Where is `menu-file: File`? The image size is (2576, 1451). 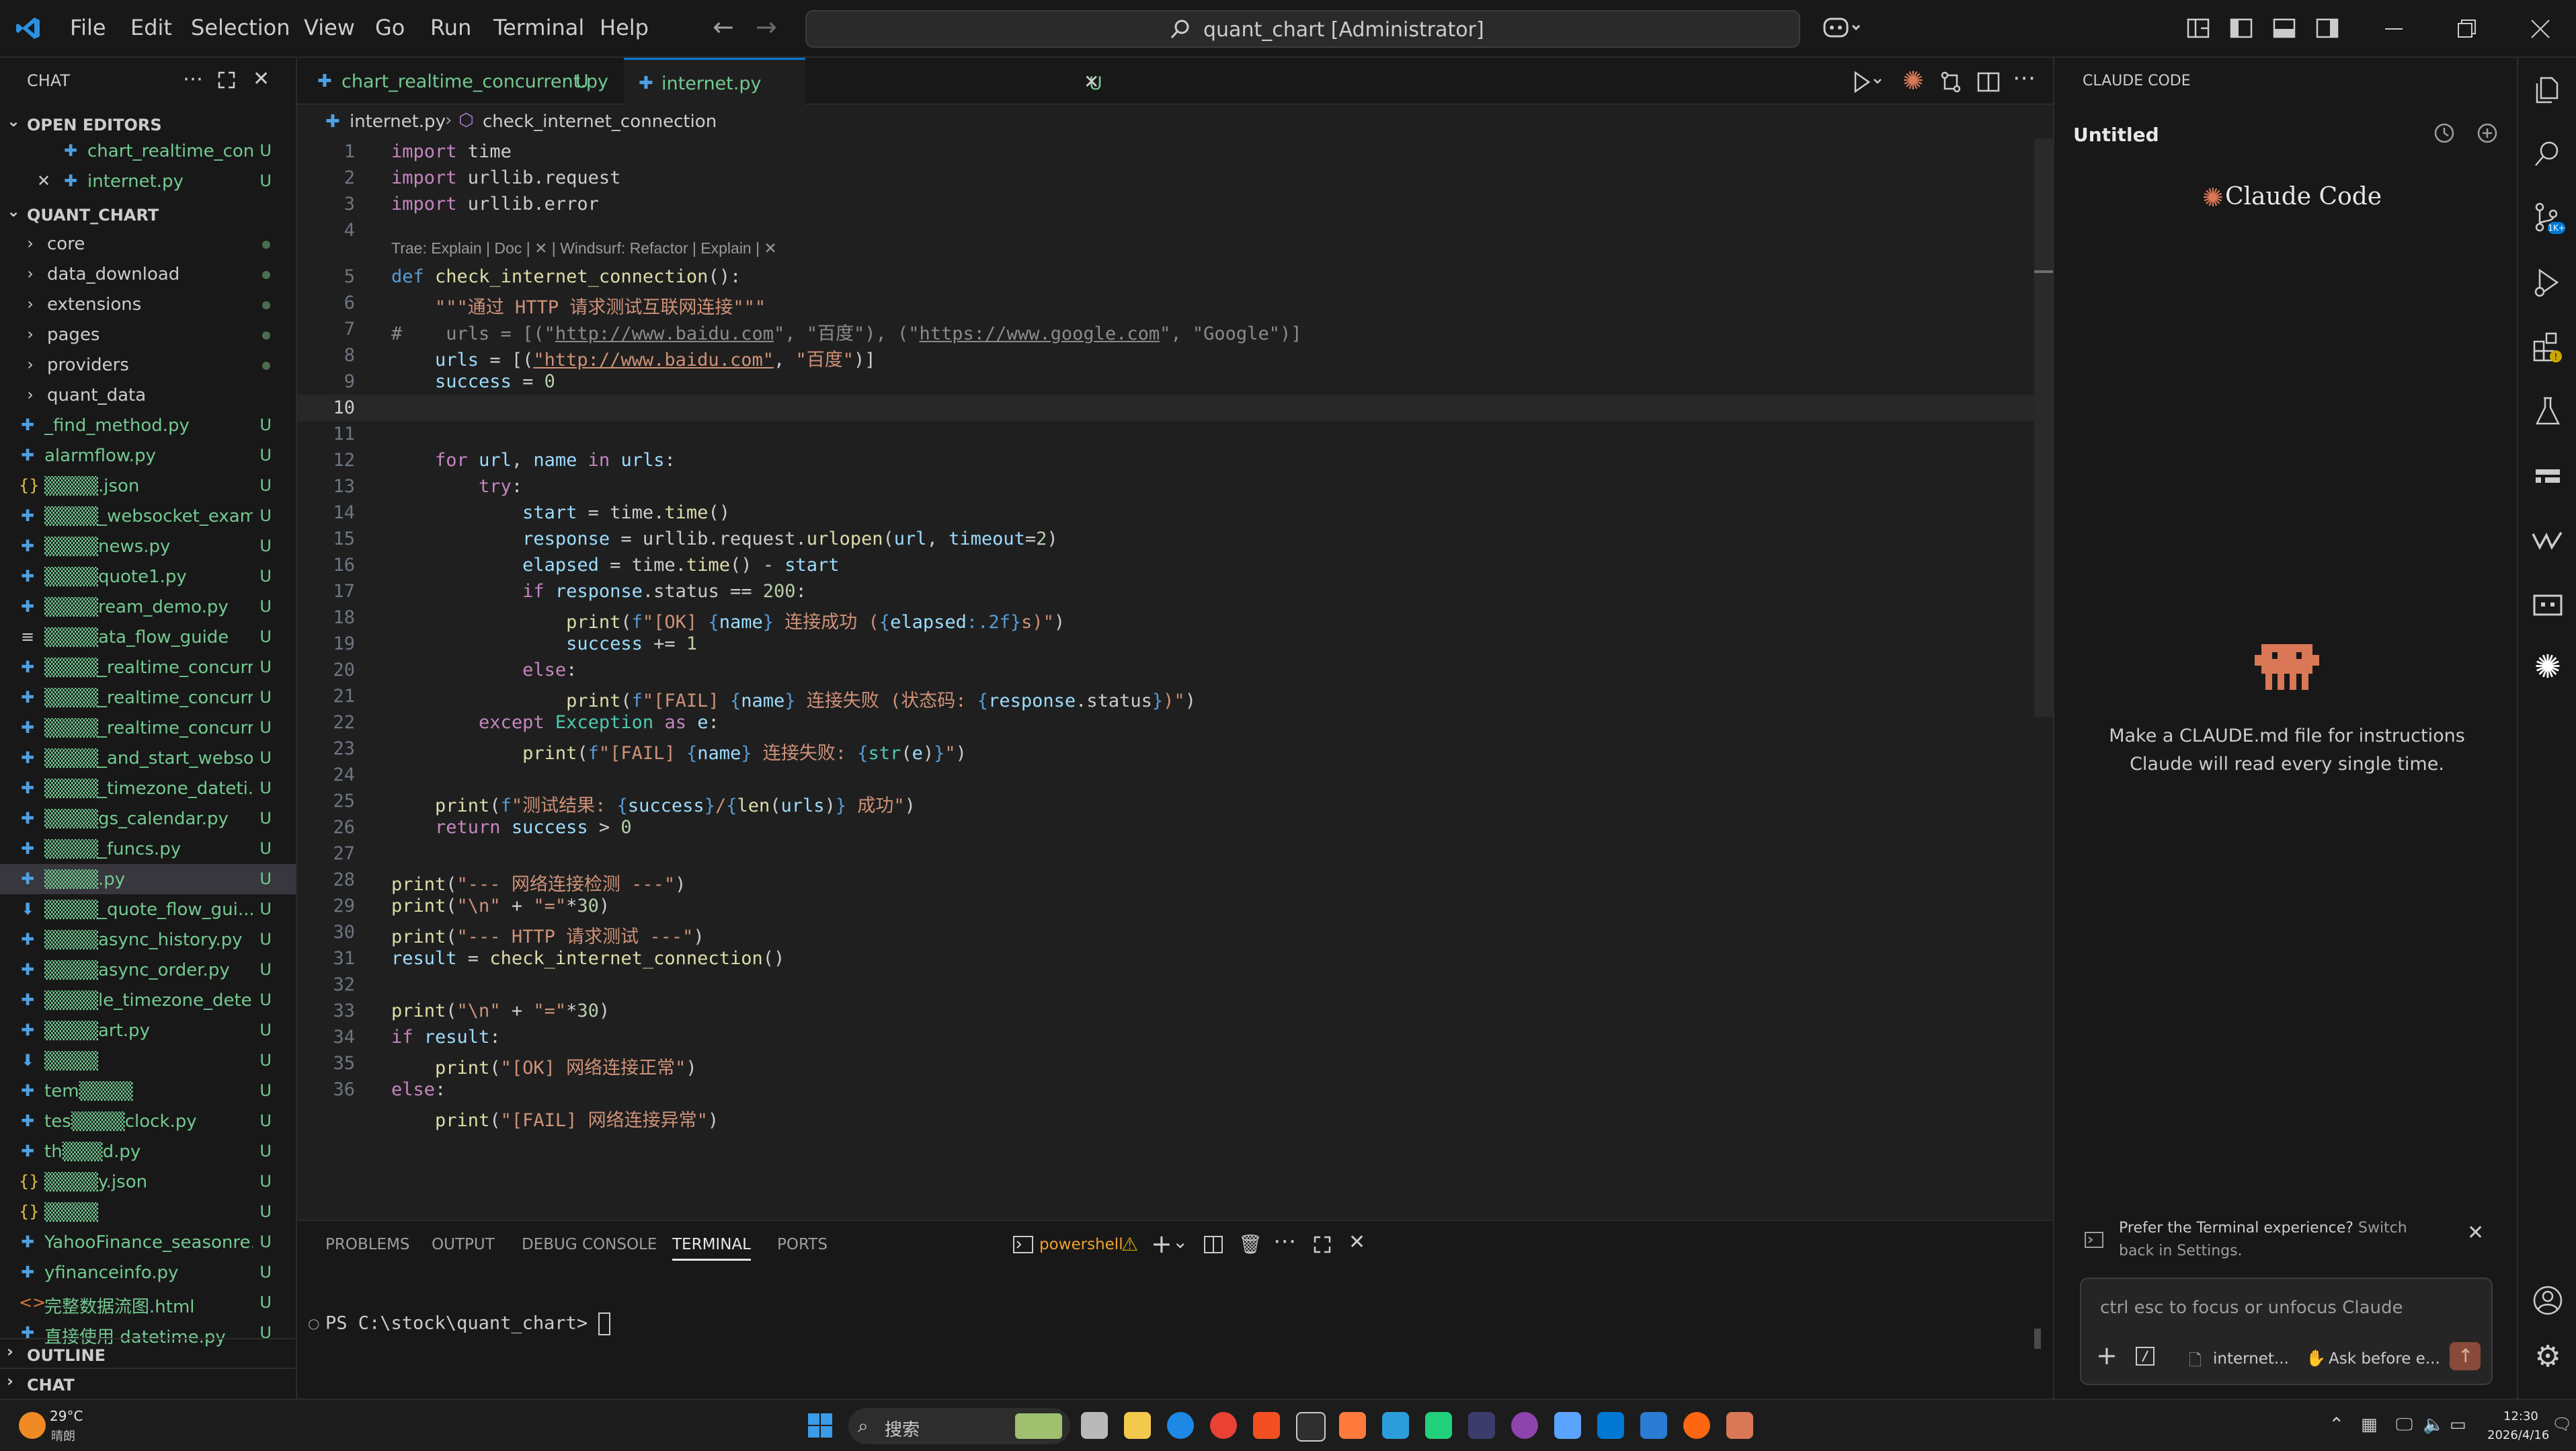
menu-file: File is located at coordinates (88, 27).